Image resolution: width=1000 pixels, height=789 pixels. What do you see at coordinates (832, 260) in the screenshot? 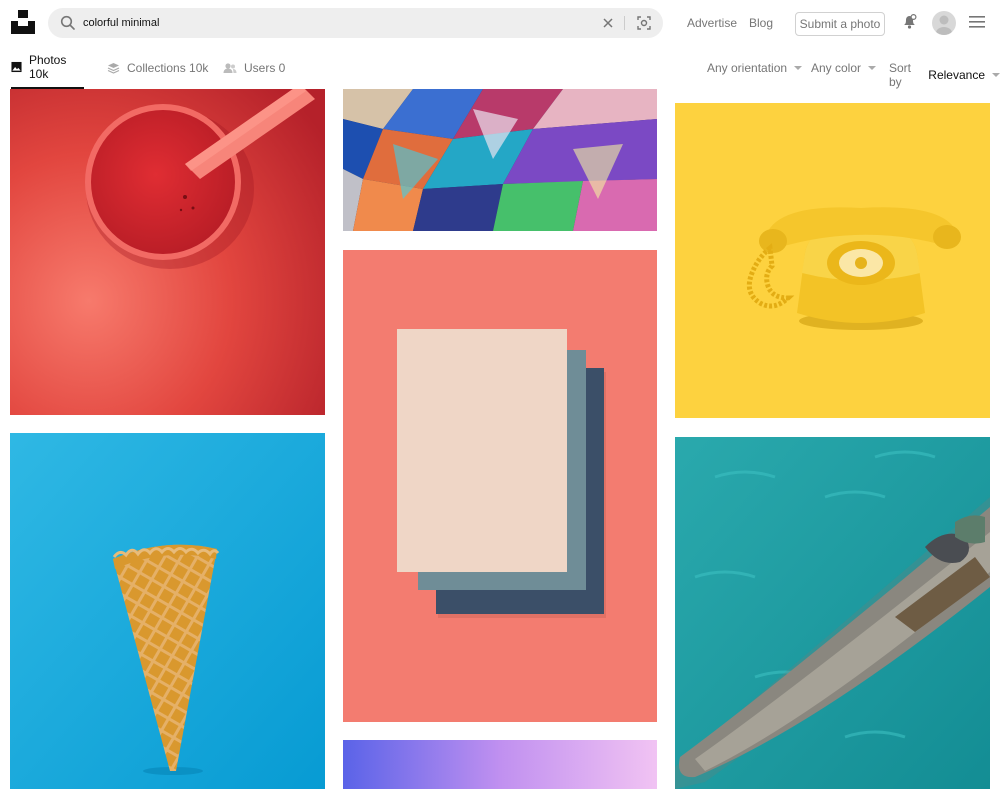
I see `photo-yellow-telephone` at bounding box center [832, 260].